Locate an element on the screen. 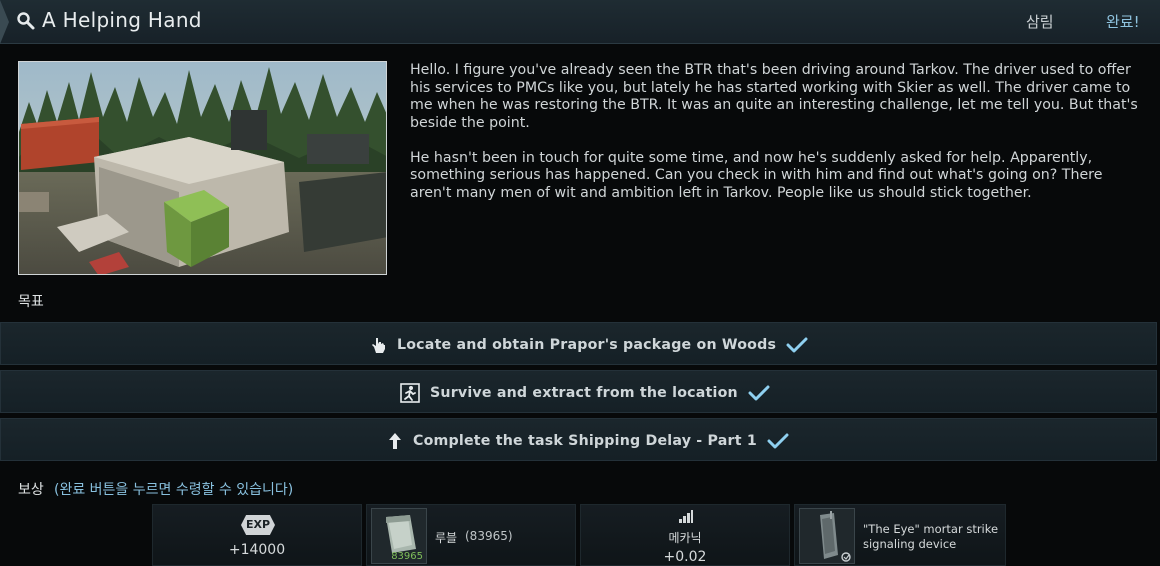  objective-row: Survive and extract from the location is located at coordinates (578, 391).